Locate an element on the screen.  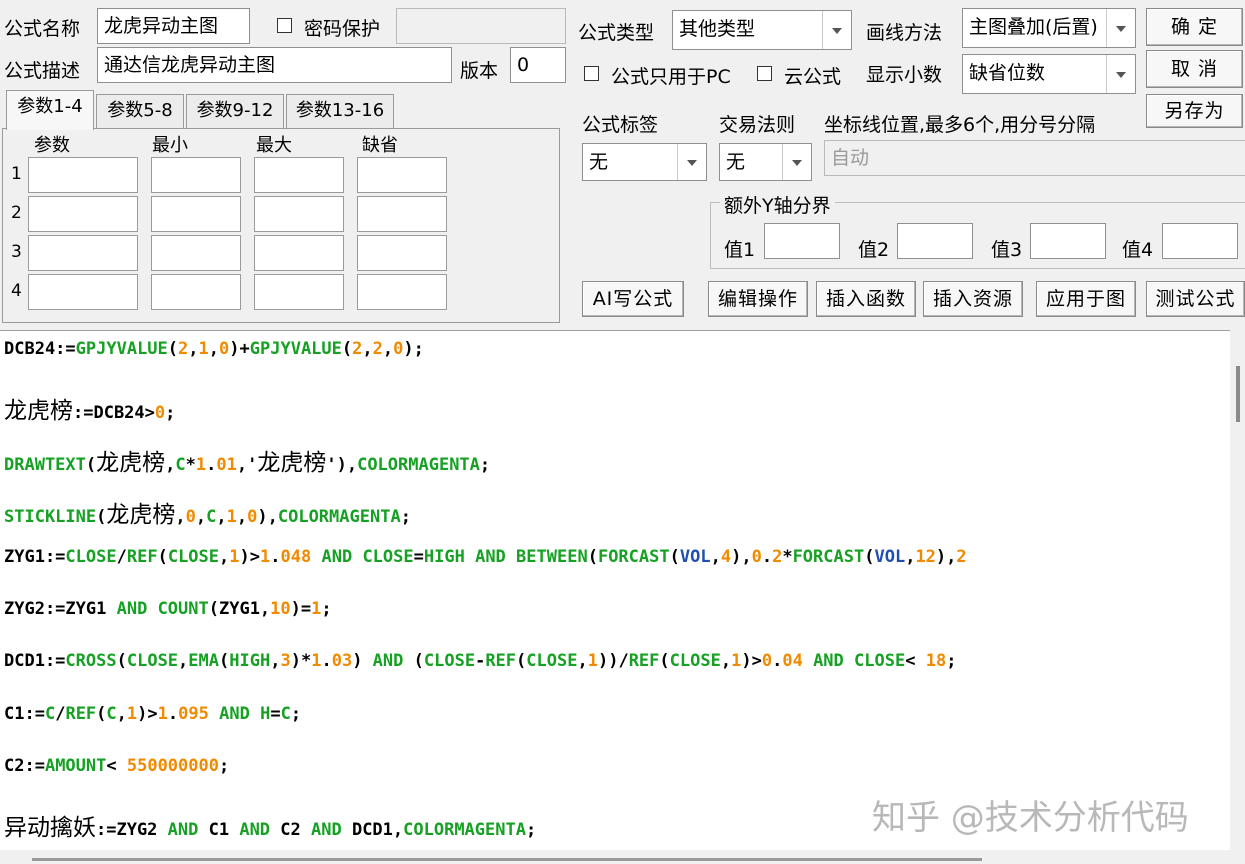
trade-rule-label: 交易法则 is located at coordinates (757, 125).